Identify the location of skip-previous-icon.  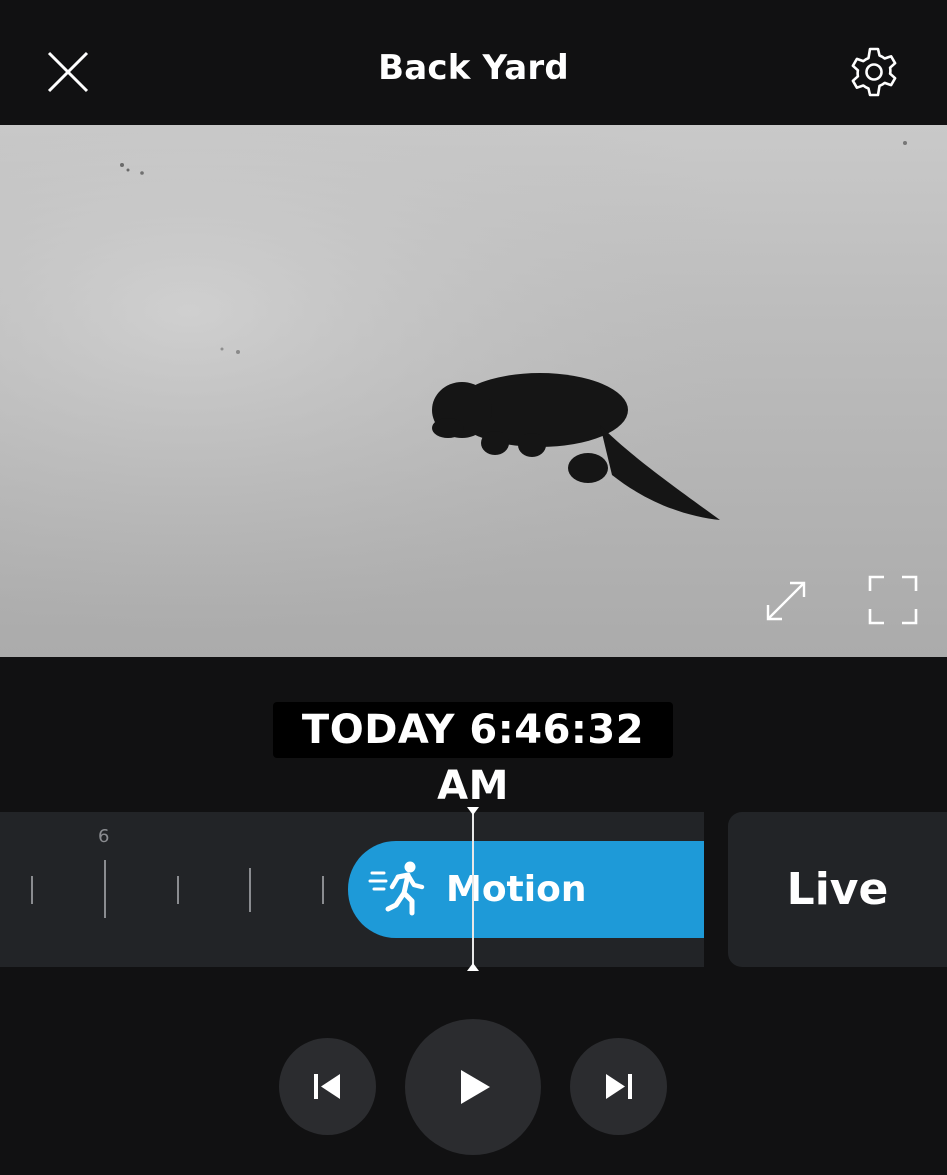
(327, 1086).